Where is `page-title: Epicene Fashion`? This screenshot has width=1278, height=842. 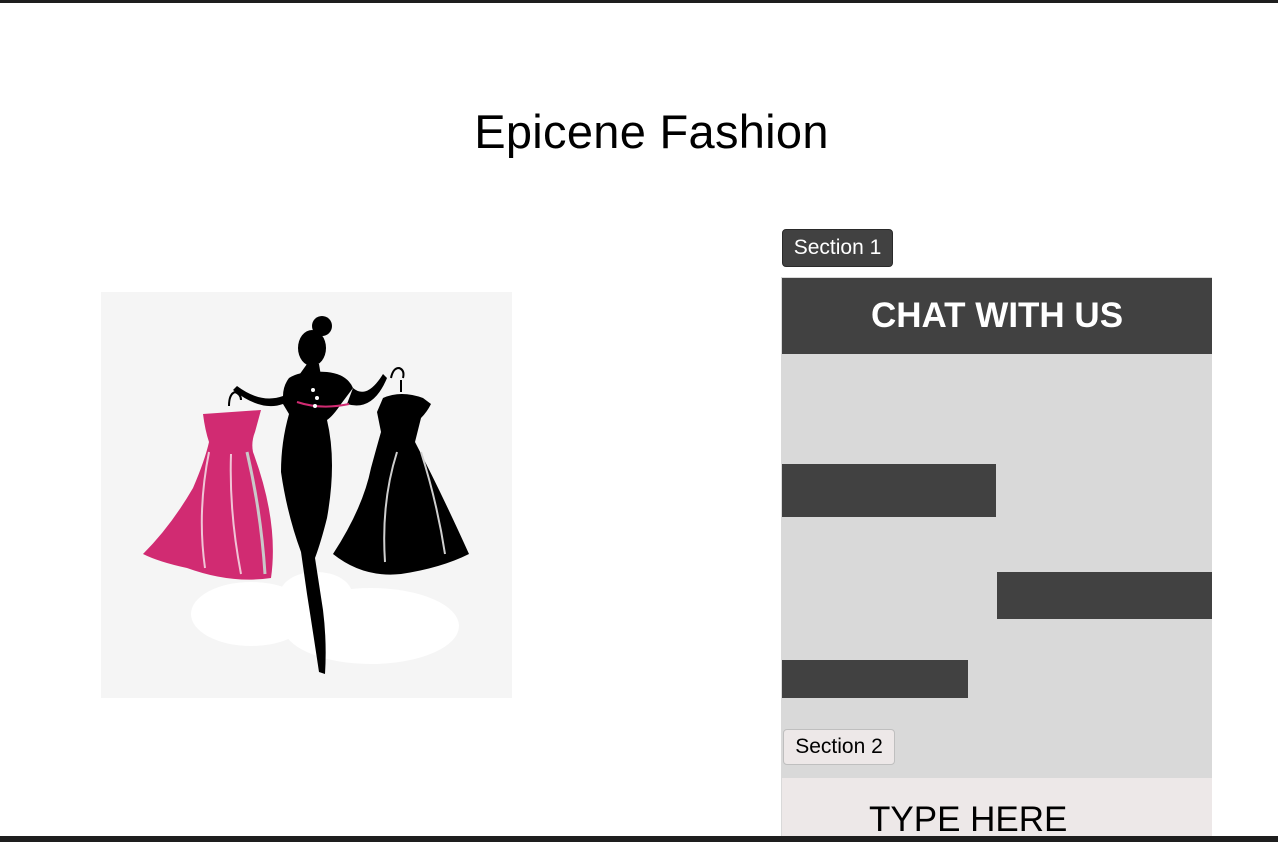
page-title: Epicene Fashion is located at coordinates (651, 131).